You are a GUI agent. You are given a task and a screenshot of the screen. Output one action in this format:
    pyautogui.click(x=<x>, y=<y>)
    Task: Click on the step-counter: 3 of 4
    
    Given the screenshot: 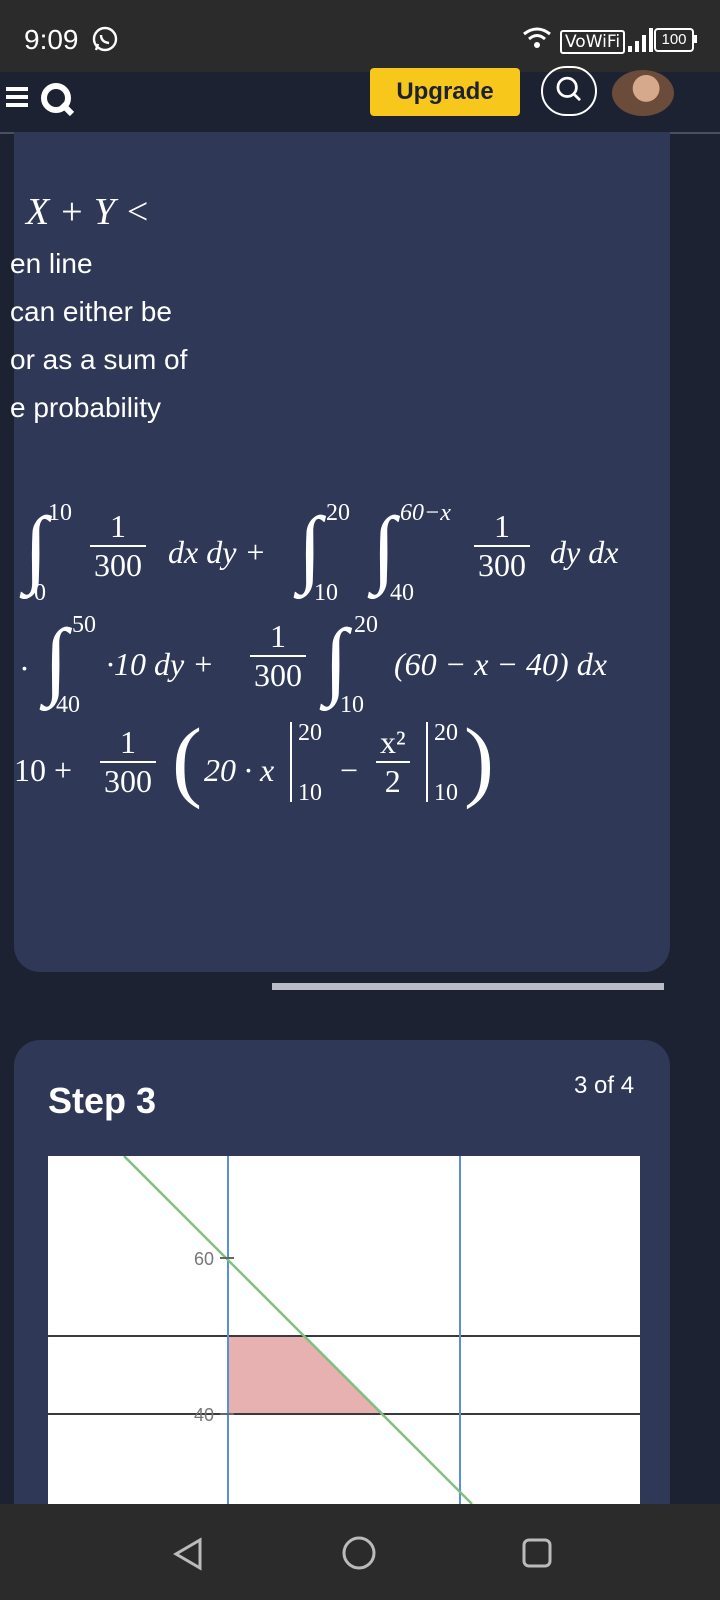 What is the action you would take?
    pyautogui.click(x=604, y=1085)
    